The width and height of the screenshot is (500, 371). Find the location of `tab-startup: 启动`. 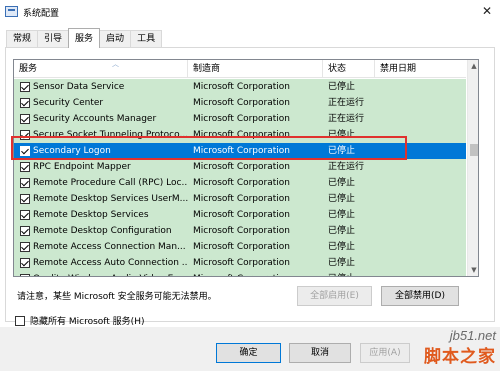

tab-startup: 启动 is located at coordinates (115, 39).